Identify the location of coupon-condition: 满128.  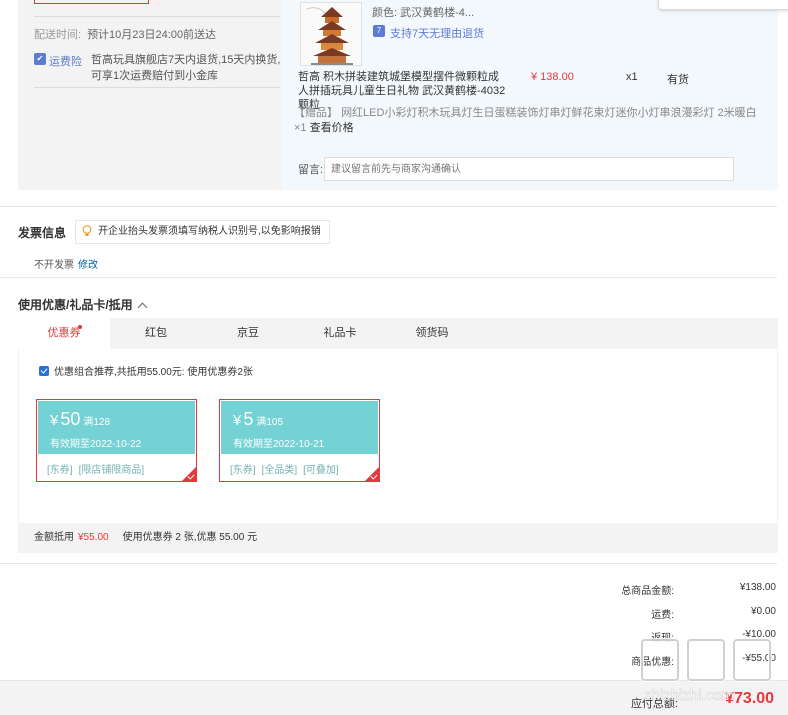
(97, 422).